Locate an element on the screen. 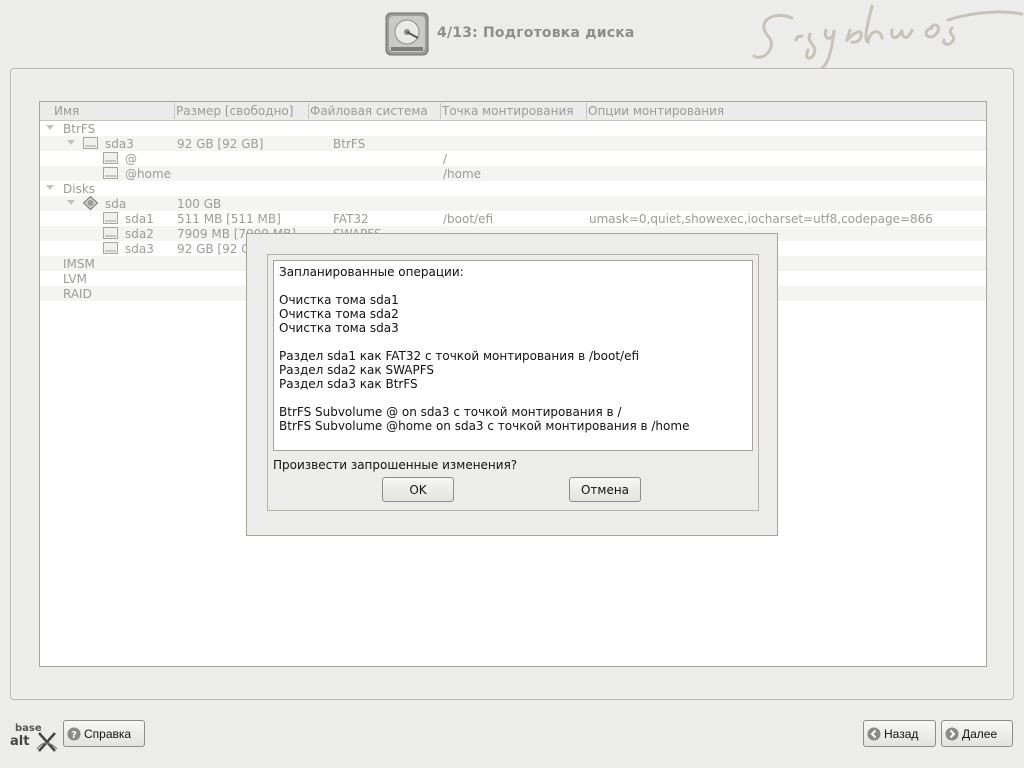 The height and width of the screenshot is (768, 1024). row-name: @home is located at coordinates (148, 174).